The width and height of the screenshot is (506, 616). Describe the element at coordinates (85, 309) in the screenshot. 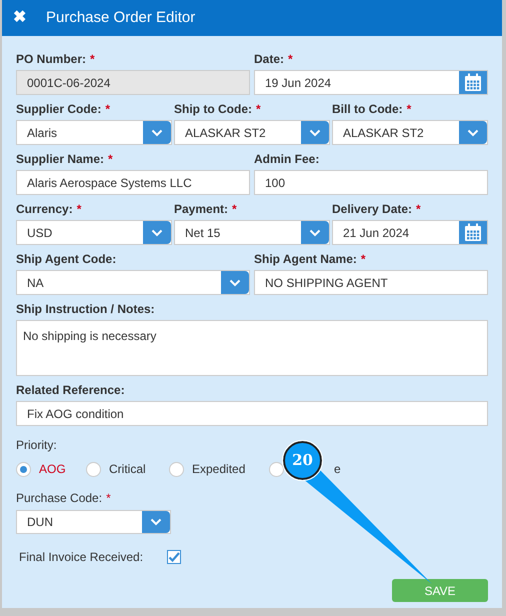

I see `field-label: Ship Instruction / Notes:` at that location.